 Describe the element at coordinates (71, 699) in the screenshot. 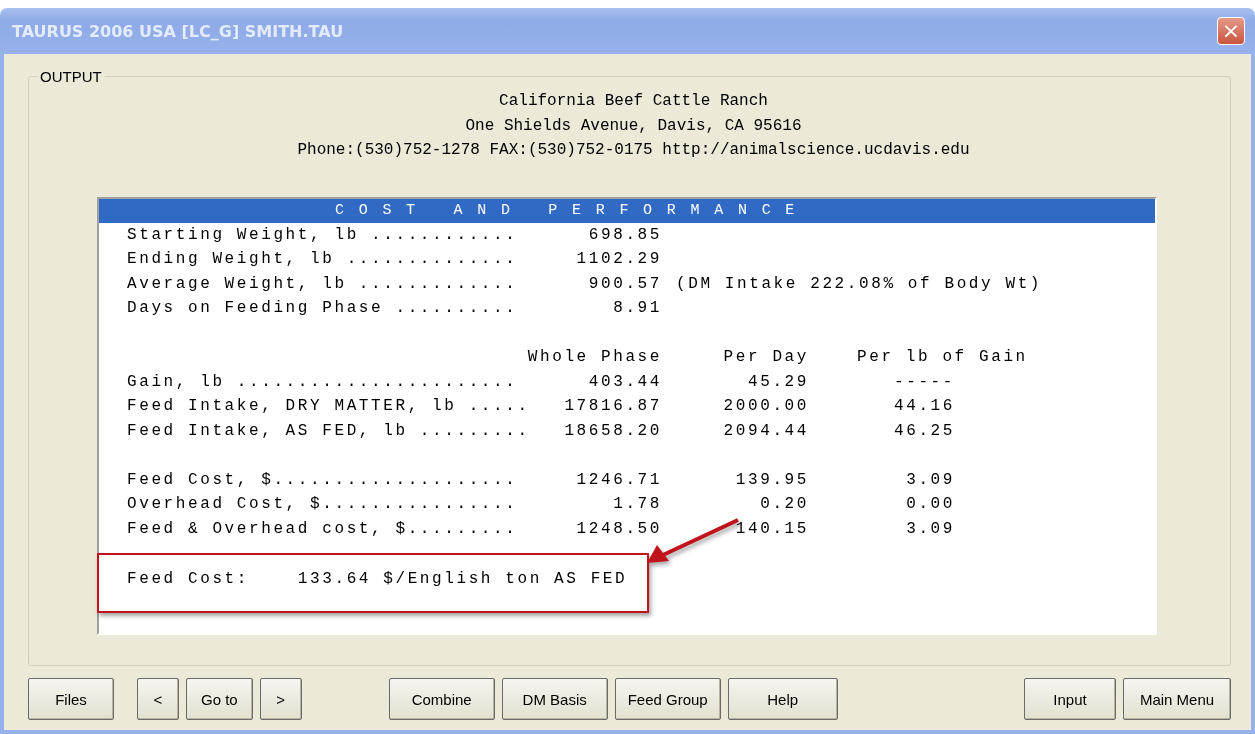

I see `toolbar-button: Files` at that location.